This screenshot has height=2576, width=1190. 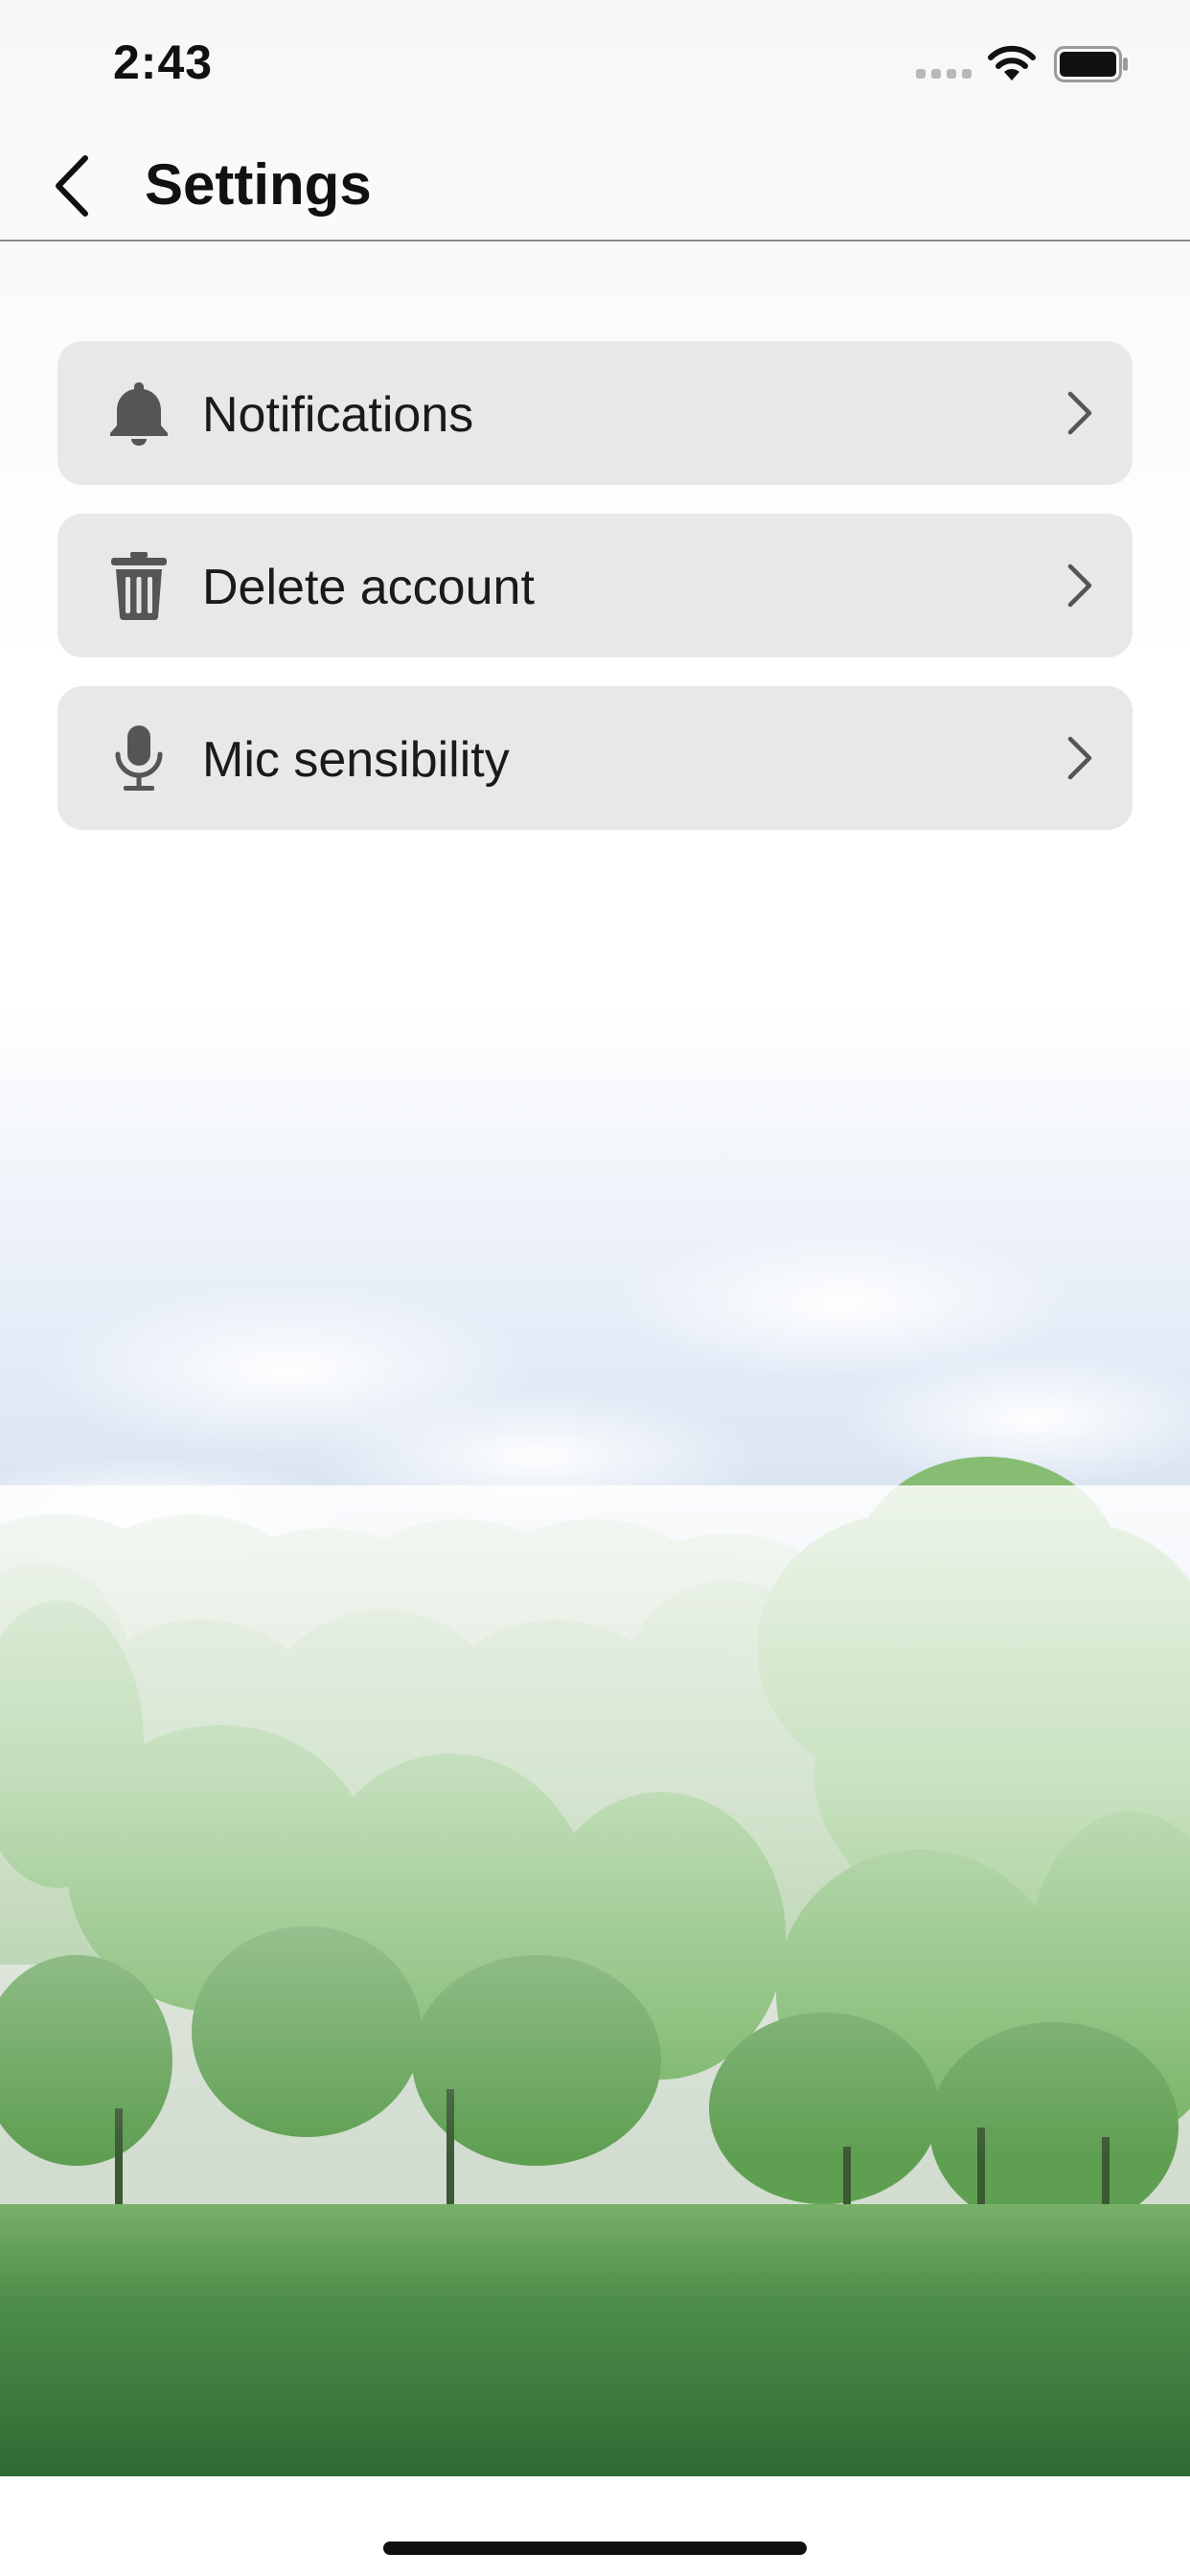 I want to click on page-title: Settings, so click(x=258, y=184).